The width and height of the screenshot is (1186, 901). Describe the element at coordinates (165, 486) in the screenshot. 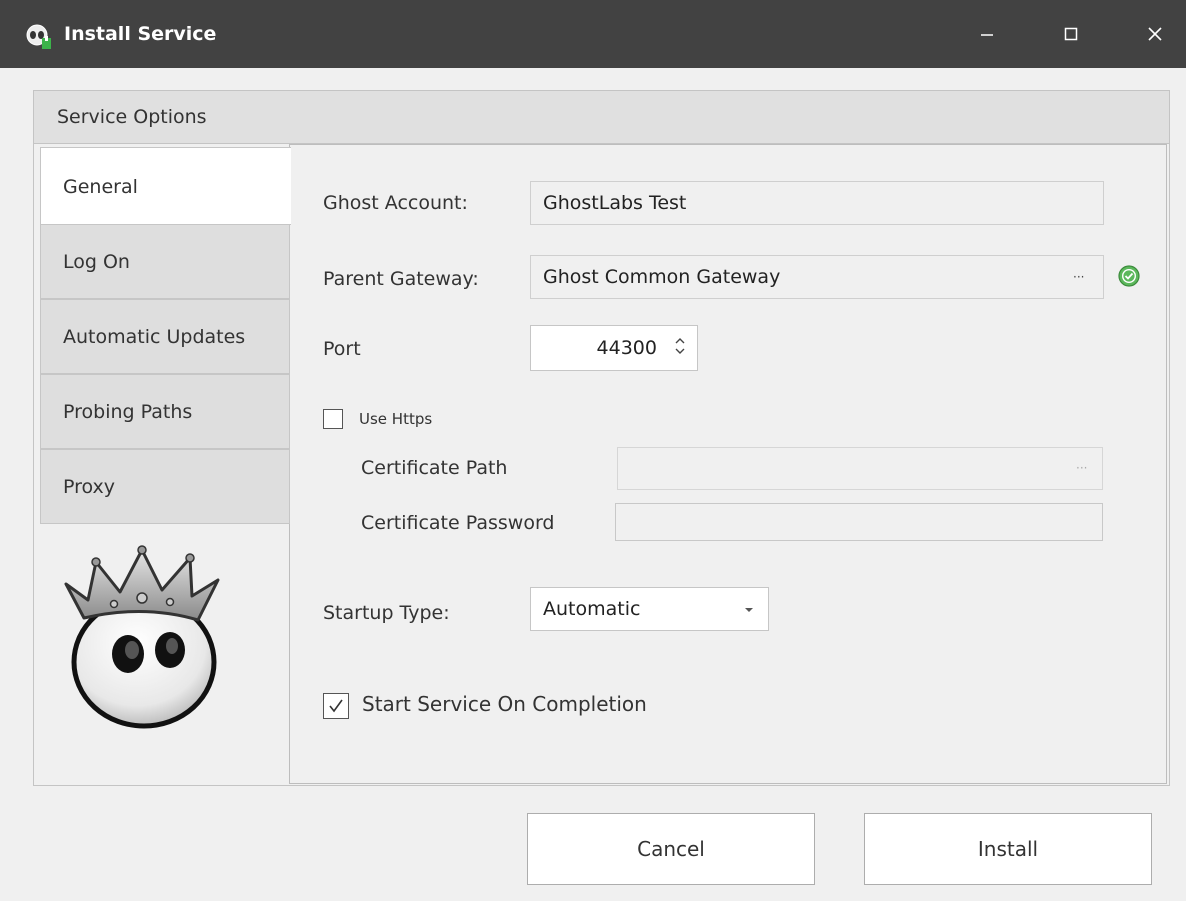

I see `tab-proxy: Proxy` at that location.